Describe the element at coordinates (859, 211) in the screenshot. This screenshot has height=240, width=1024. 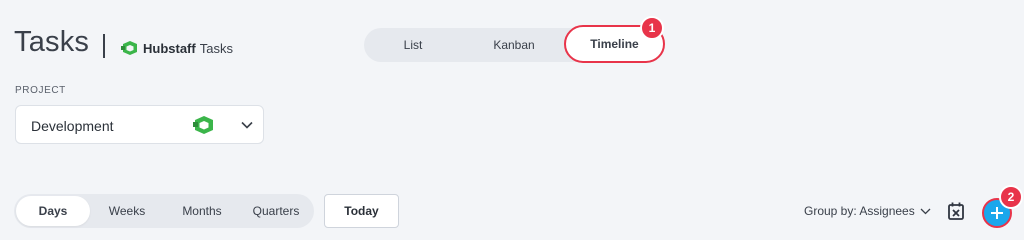
I see `group-by-label: Group by: Assignees` at that location.